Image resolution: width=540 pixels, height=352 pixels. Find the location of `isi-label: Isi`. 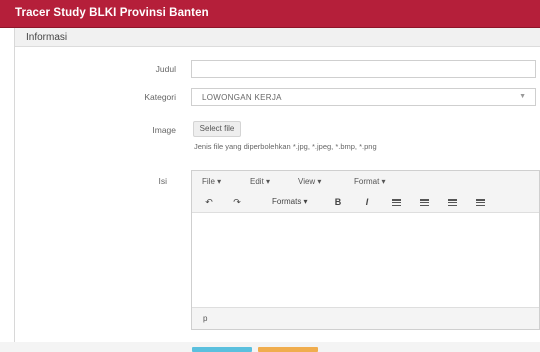

isi-label: Isi is located at coordinates (163, 181).